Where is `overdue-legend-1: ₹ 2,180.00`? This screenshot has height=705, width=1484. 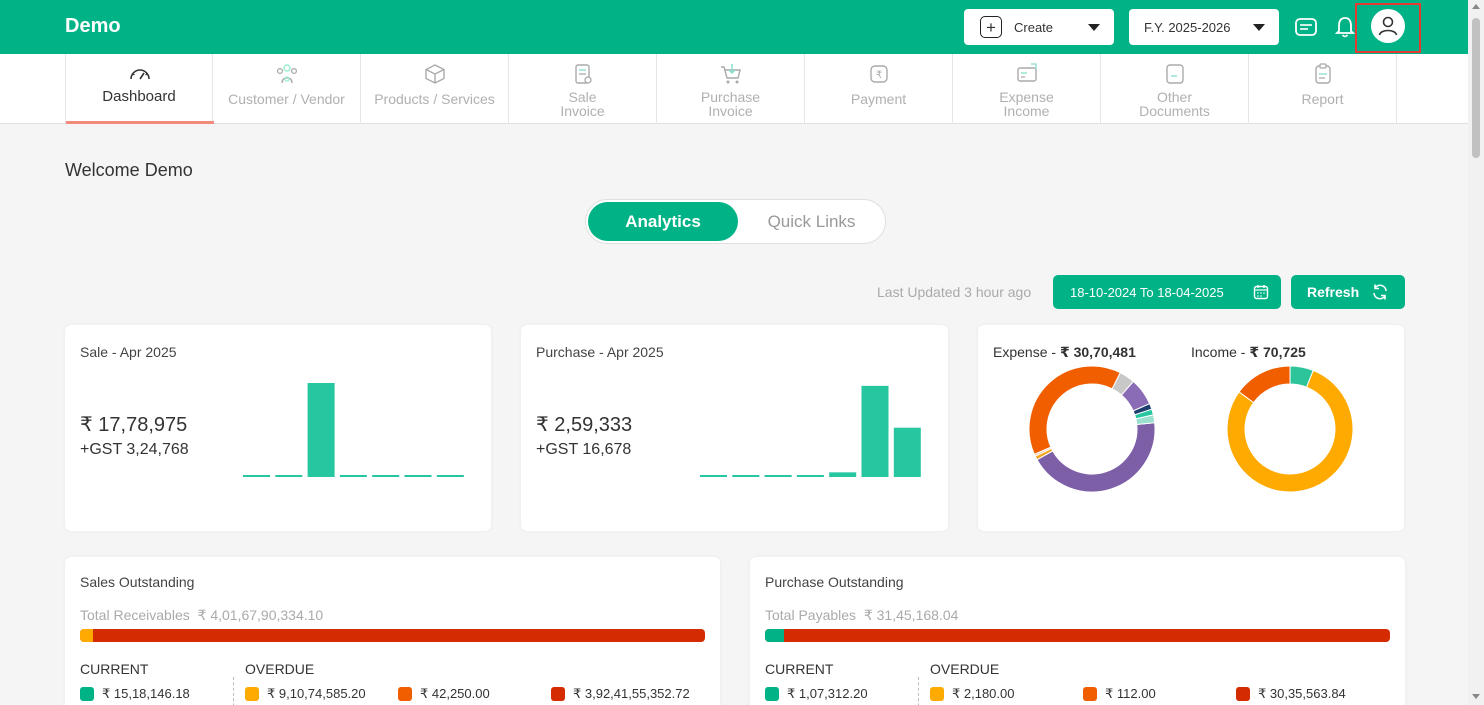 overdue-legend-1: ₹ 2,180.00 is located at coordinates (972, 694).